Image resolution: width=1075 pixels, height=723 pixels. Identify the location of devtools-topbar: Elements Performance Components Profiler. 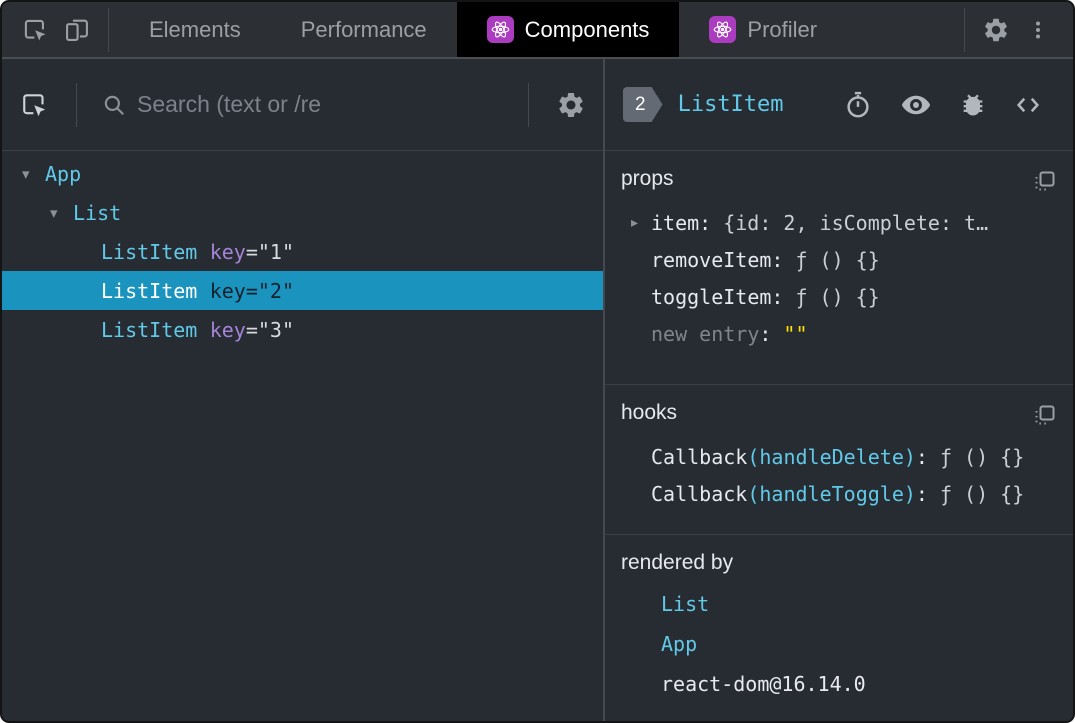
(537, 30).